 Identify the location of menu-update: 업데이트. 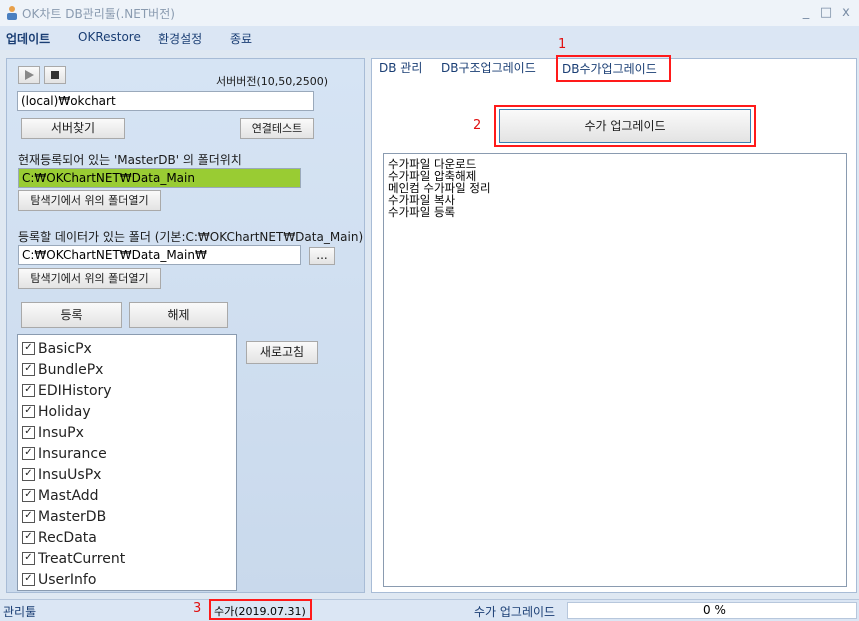
(28, 38).